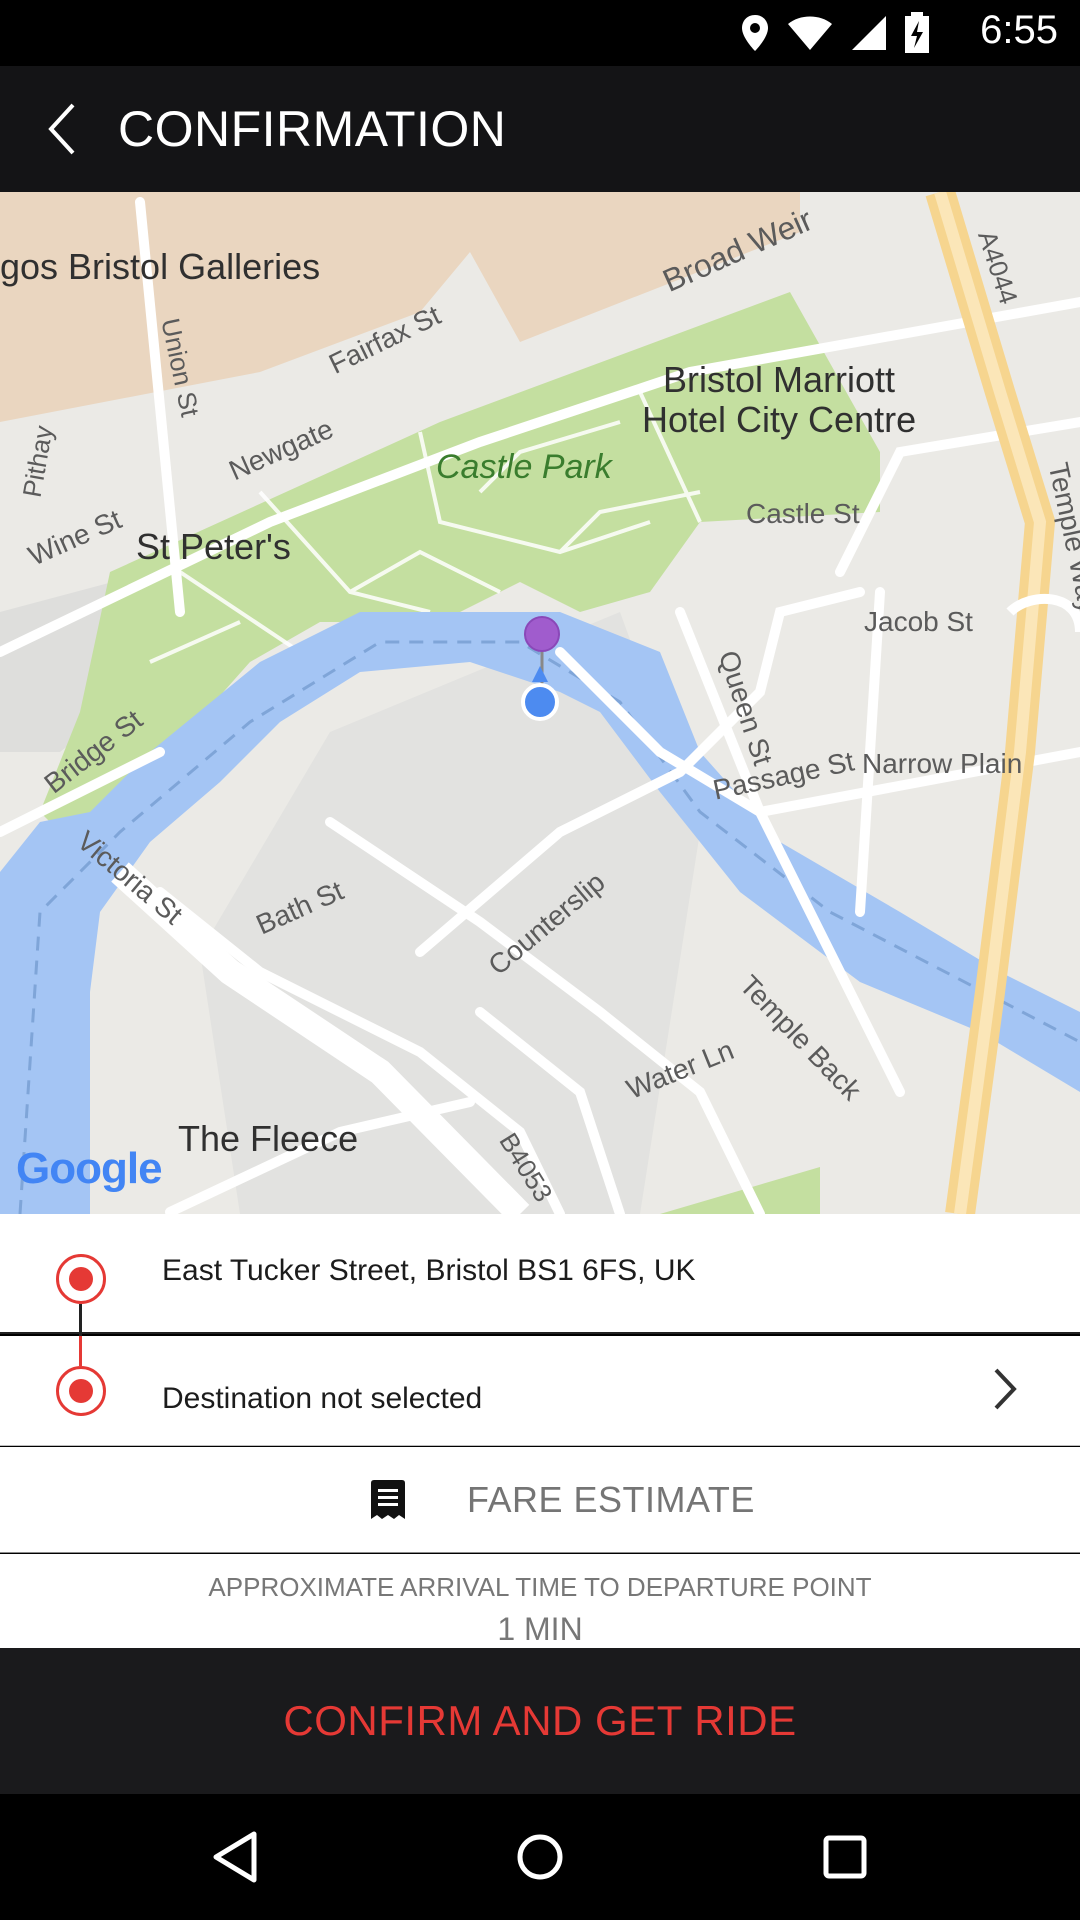 The height and width of the screenshot is (1920, 1080). What do you see at coordinates (942, 763) in the screenshot?
I see `map-label-narrow-plain: Narrow Plain` at bounding box center [942, 763].